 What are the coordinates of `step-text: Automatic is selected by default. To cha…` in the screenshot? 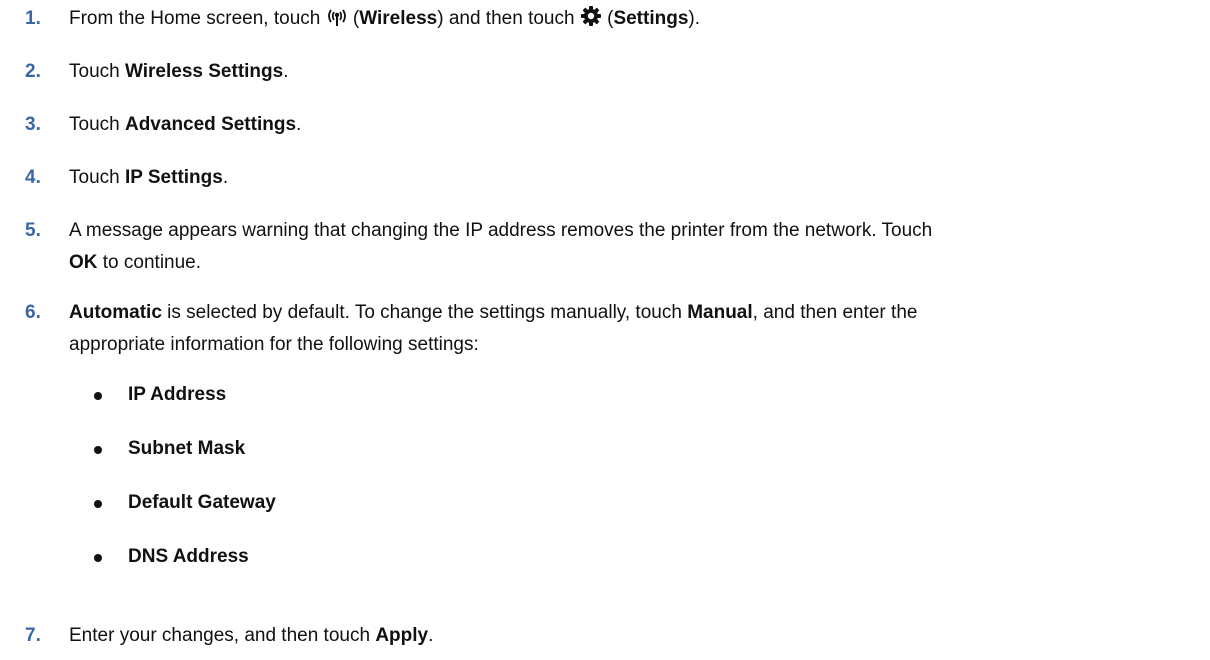 It's located at (629, 329).